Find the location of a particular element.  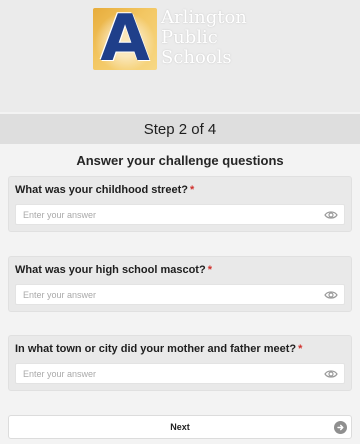

logo-line-1: Arlington is located at coordinates (204, 17).